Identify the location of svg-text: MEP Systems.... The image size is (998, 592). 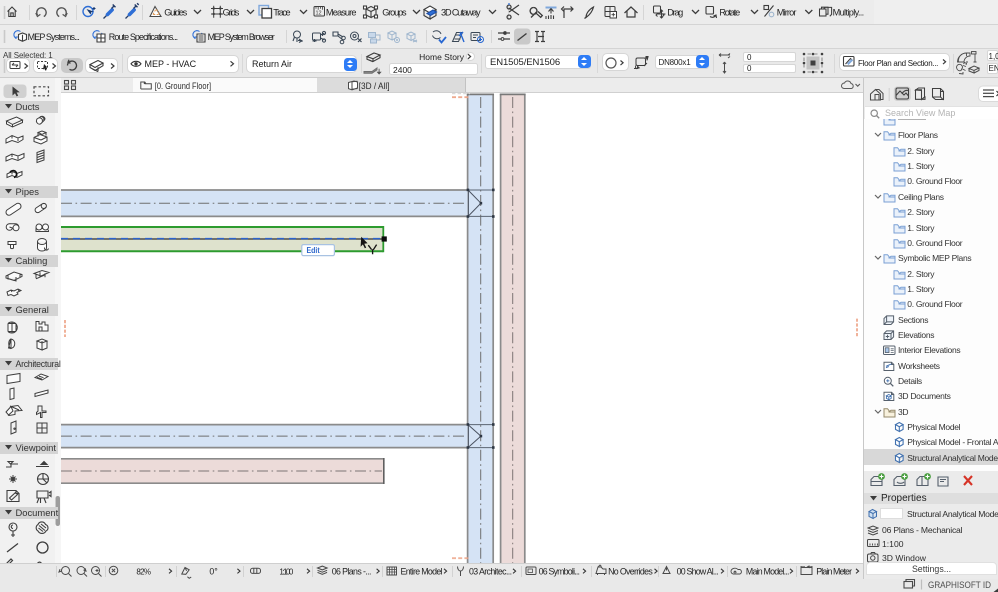
(54, 37).